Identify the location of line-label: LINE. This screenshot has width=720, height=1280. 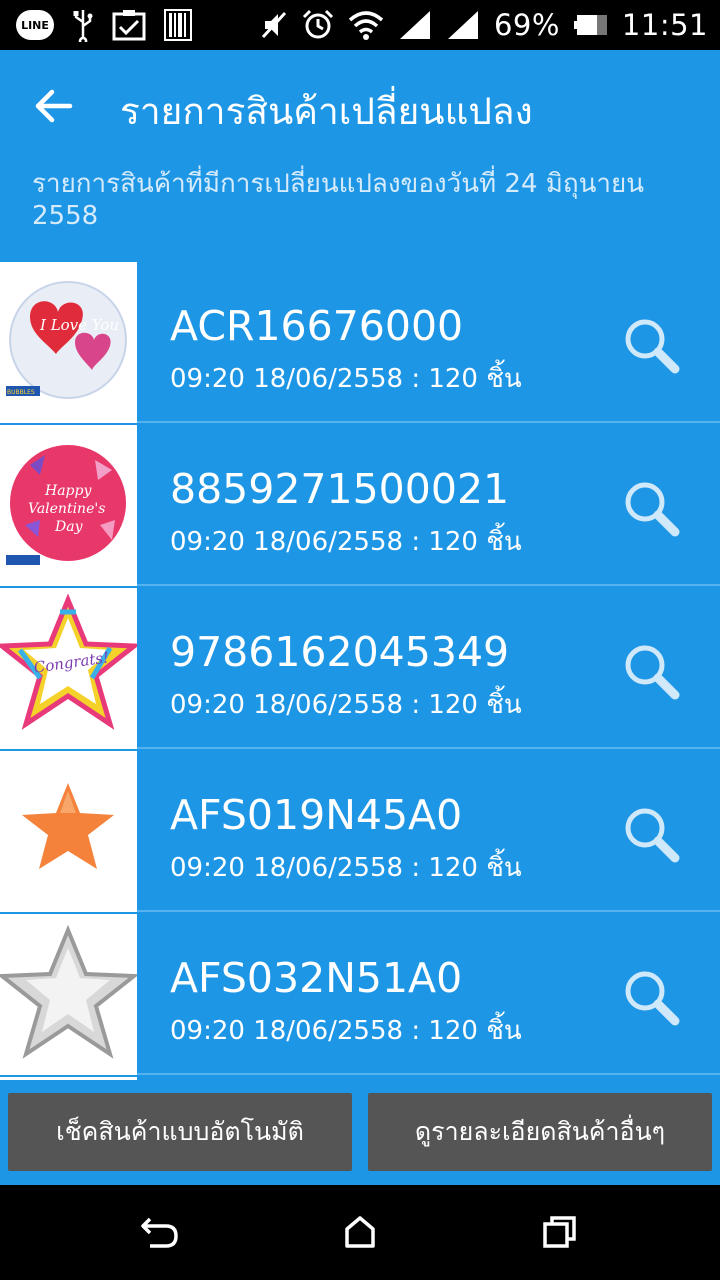
(35, 25).